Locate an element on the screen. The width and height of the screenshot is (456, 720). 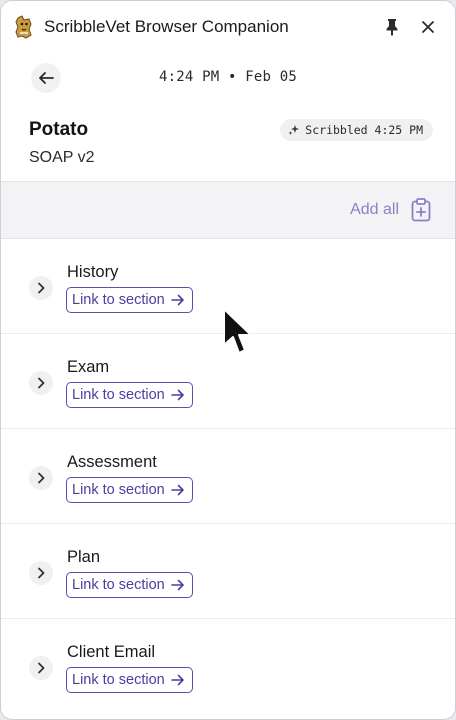
section-title: Assessment is located at coordinates (112, 462).